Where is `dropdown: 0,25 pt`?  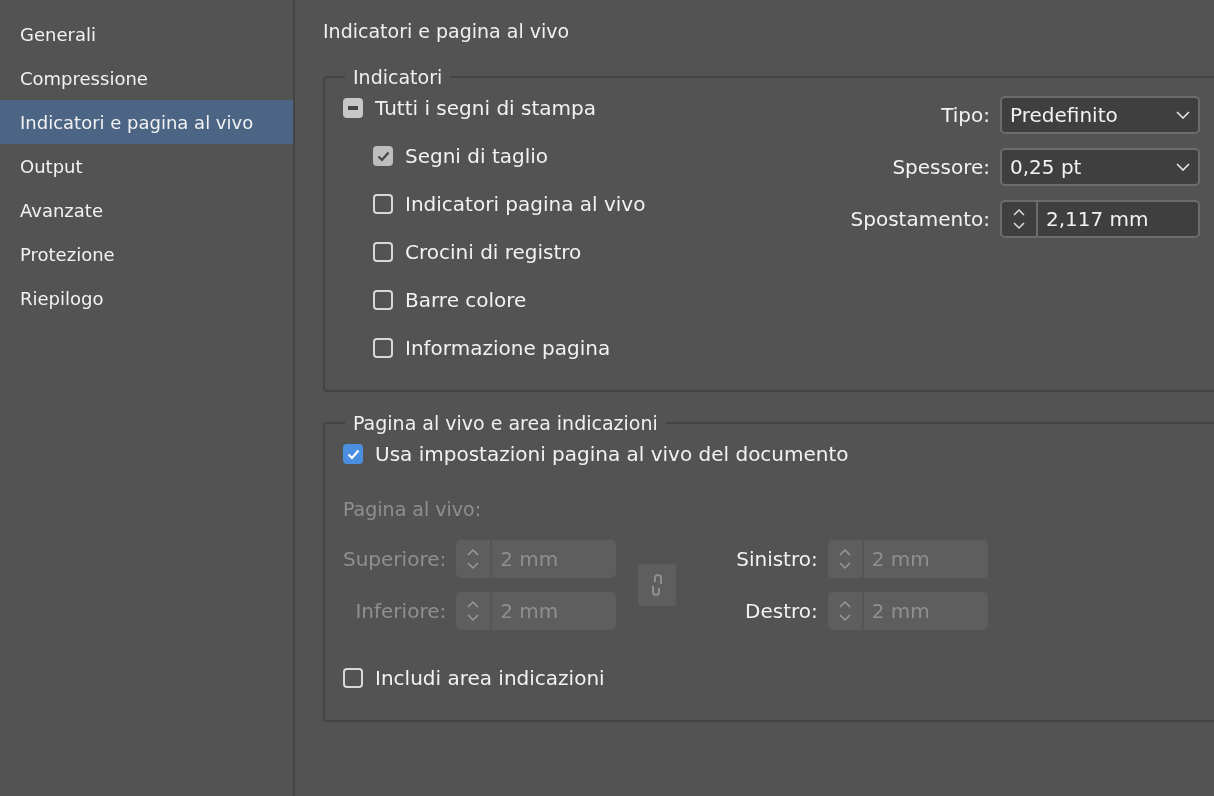 dropdown: 0,25 pt is located at coordinates (1100, 167).